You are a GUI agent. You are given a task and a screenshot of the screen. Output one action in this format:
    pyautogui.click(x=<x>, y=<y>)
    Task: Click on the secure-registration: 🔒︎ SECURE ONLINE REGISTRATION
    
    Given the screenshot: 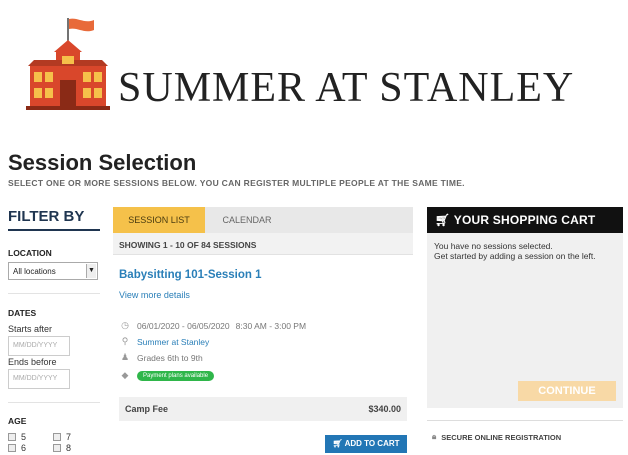 What is the action you would take?
    pyautogui.click(x=496, y=437)
    